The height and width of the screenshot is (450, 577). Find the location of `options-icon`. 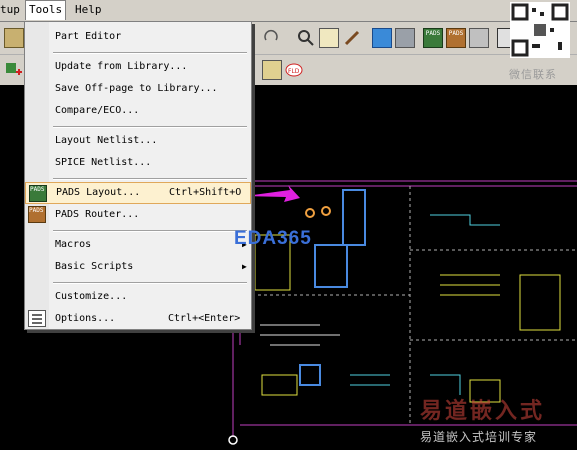

options-icon is located at coordinates (37, 318).